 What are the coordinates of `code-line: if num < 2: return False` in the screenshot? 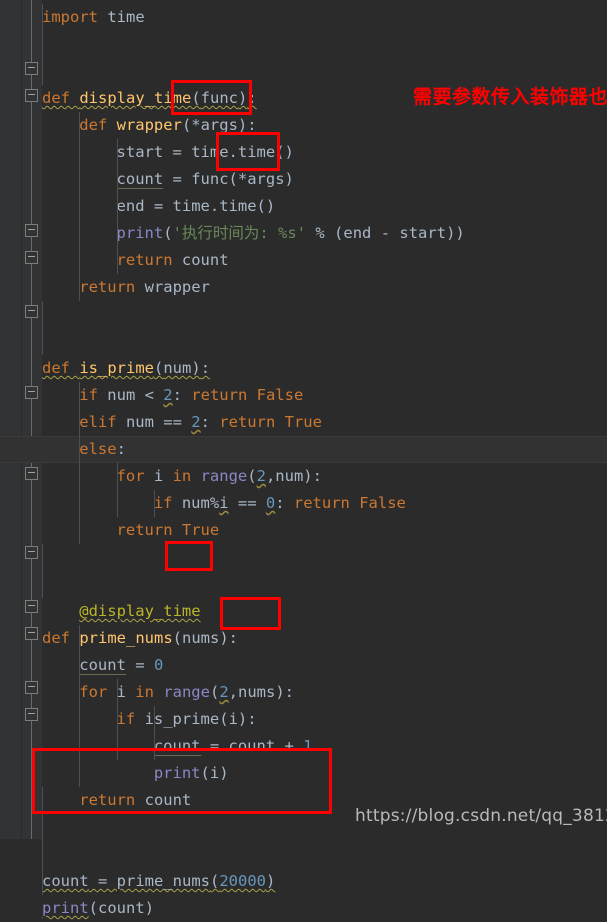 It's located at (191, 395).